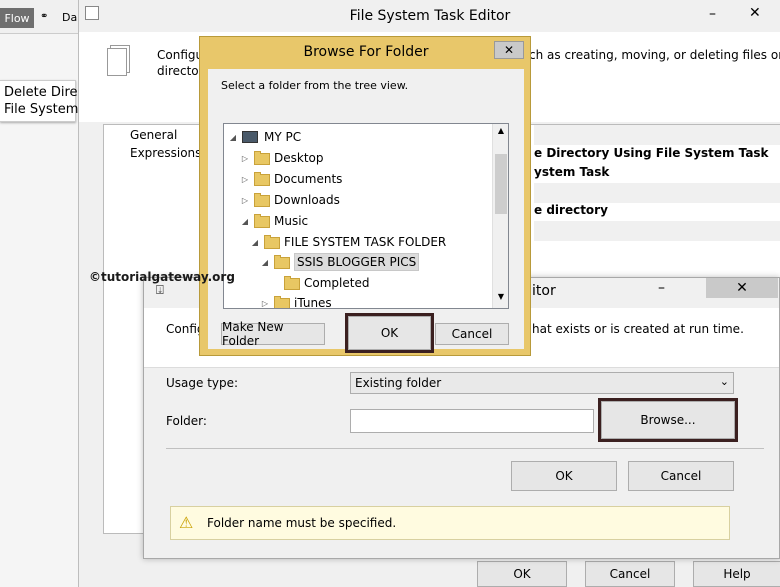  I want to click on tree-item-completed: Completed, so click(326, 283).